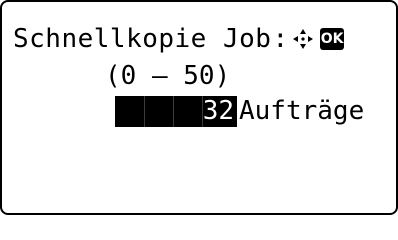 Image resolution: width=398 pixels, height=240 pixels. What do you see at coordinates (218, 110) in the screenshot?
I see `job-count-value: 32` at bounding box center [218, 110].